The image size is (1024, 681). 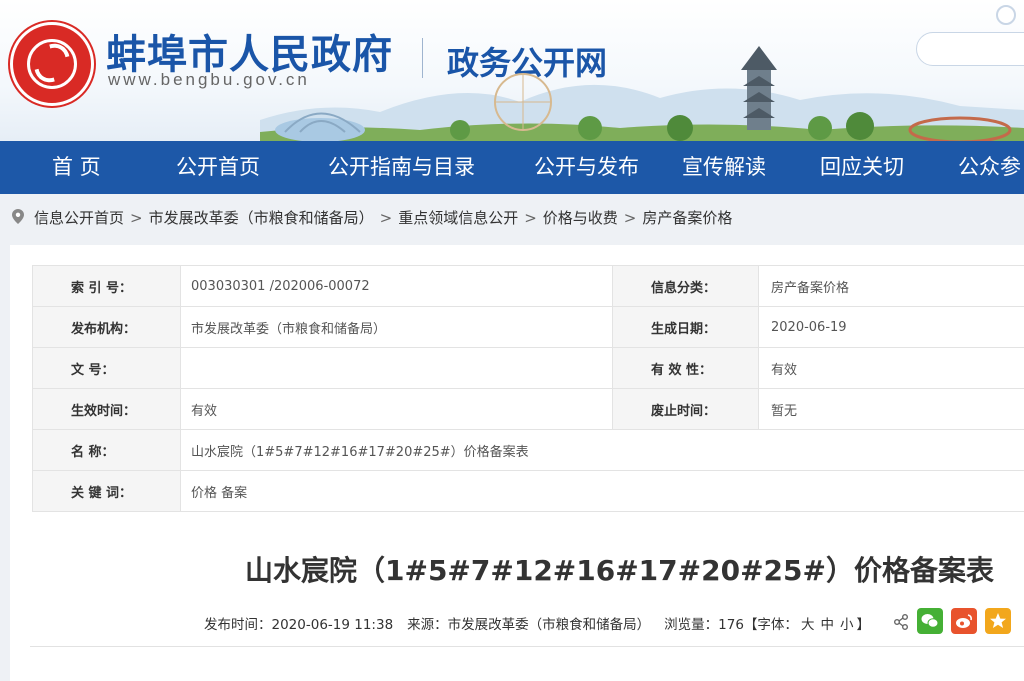 I want to click on effective-label: 生效时间：, so click(x=106, y=409).